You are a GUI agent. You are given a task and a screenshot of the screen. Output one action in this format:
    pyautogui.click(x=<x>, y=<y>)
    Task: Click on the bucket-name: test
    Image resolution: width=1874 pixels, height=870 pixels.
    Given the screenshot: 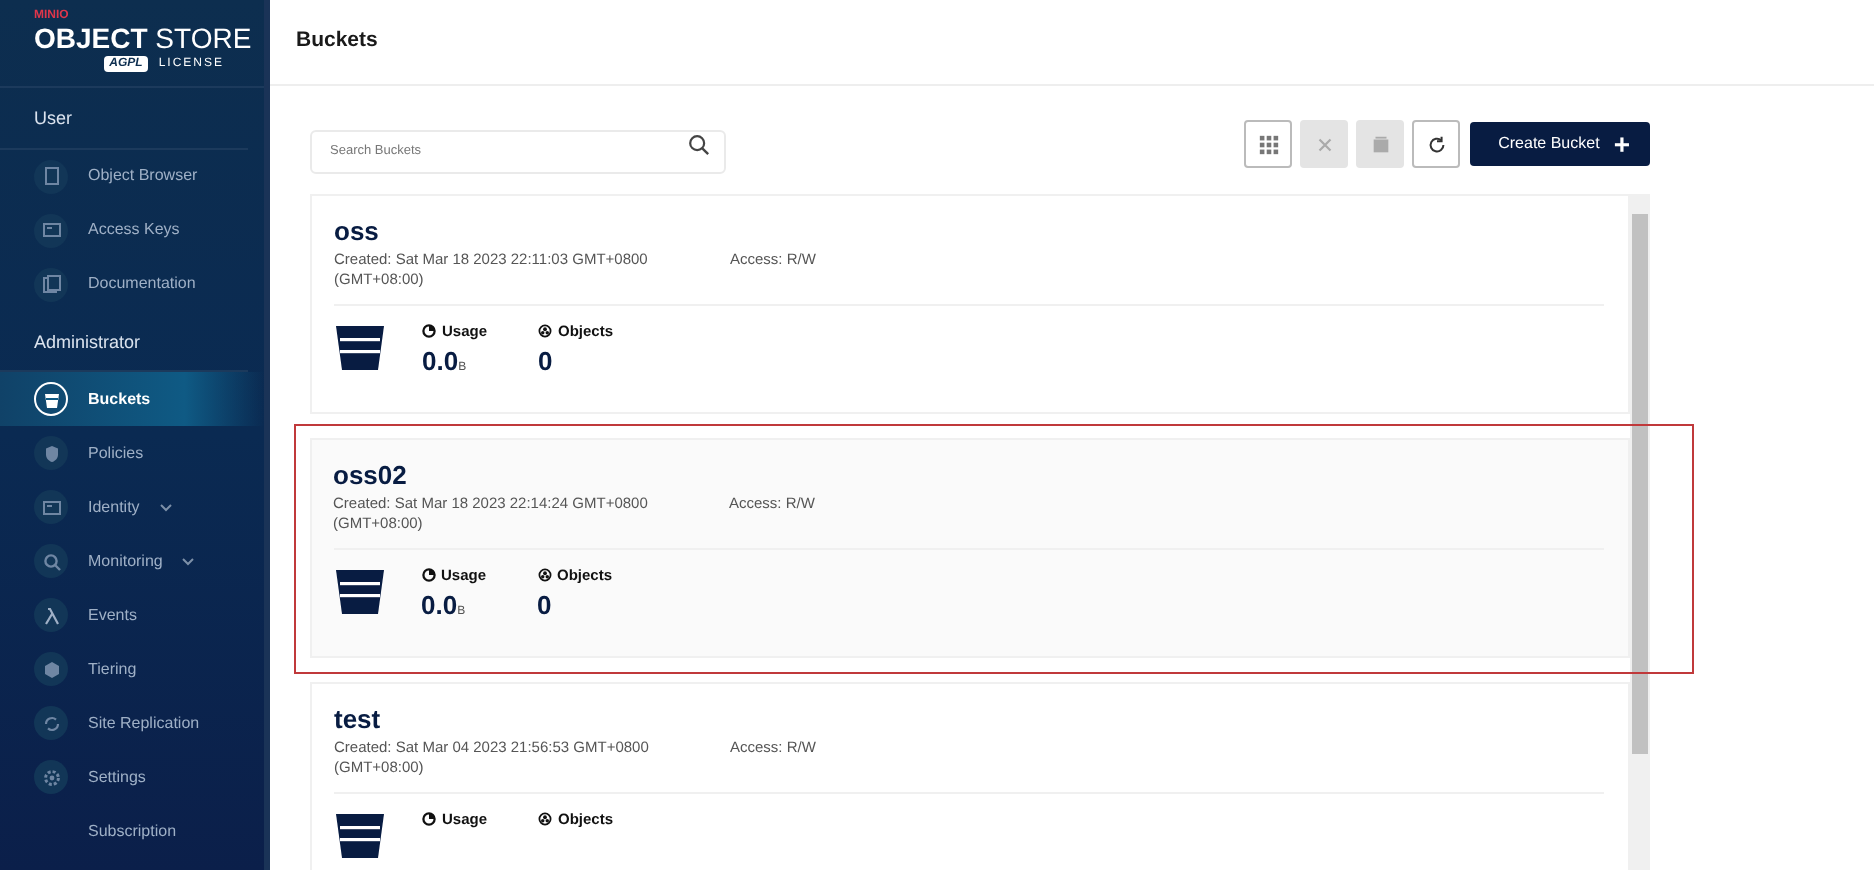 What is the action you would take?
    pyautogui.click(x=358, y=718)
    